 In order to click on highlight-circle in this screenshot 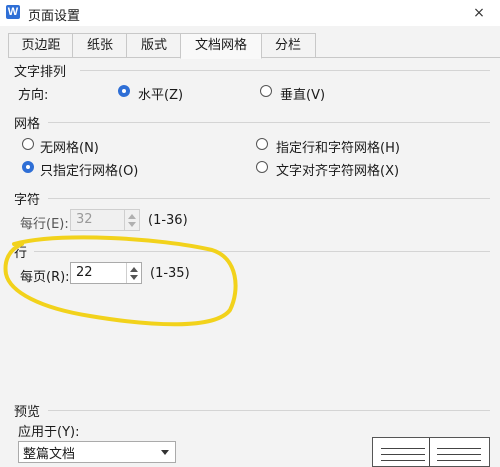, I will do `click(120, 281)`.